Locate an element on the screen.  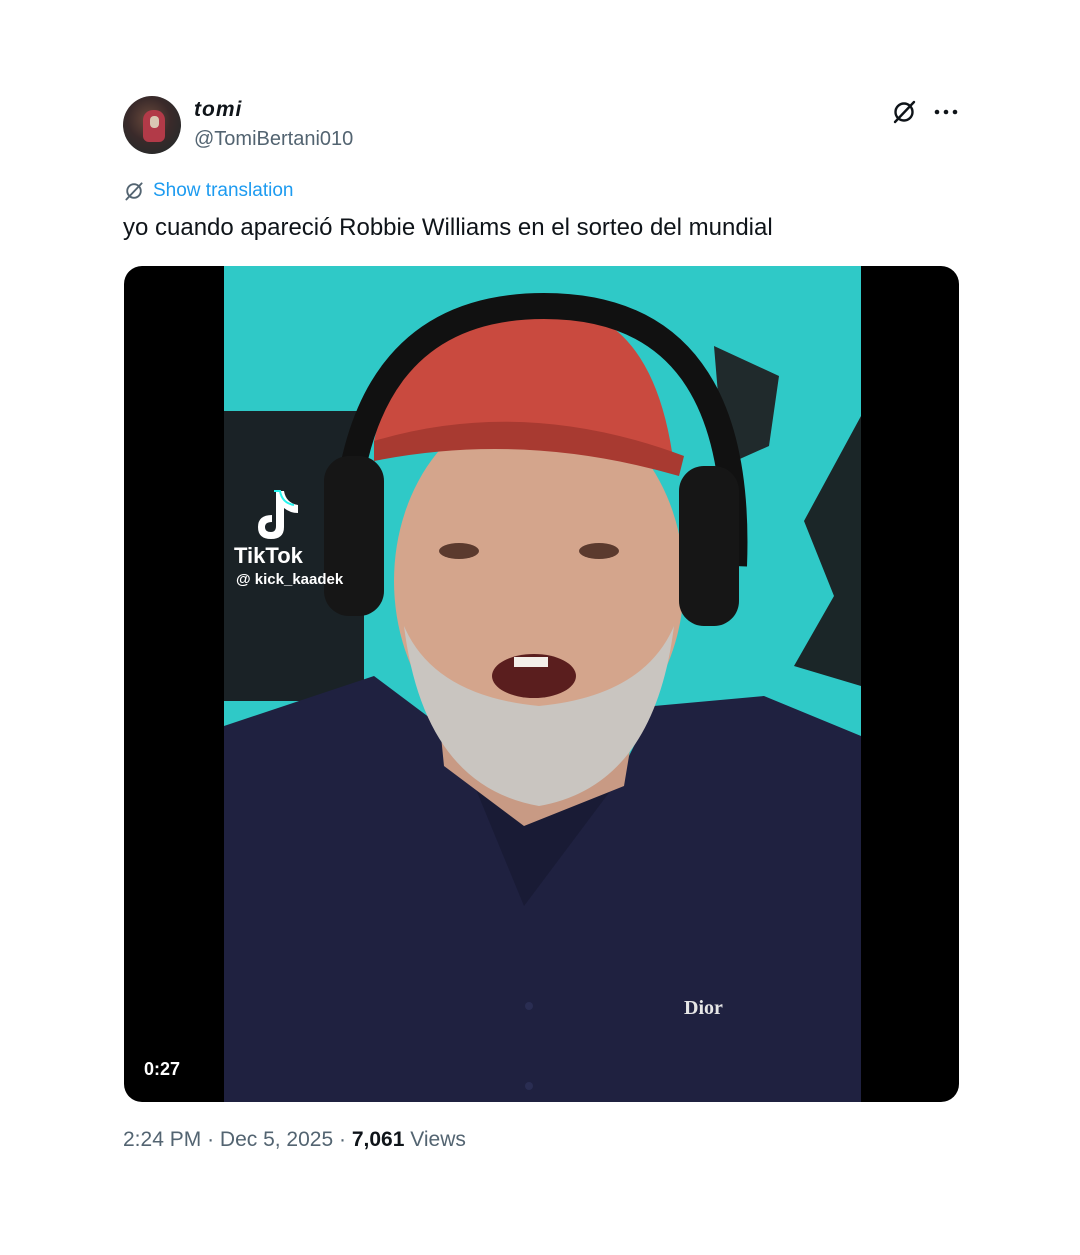
more-dots-icon is located at coordinates (946, 112).